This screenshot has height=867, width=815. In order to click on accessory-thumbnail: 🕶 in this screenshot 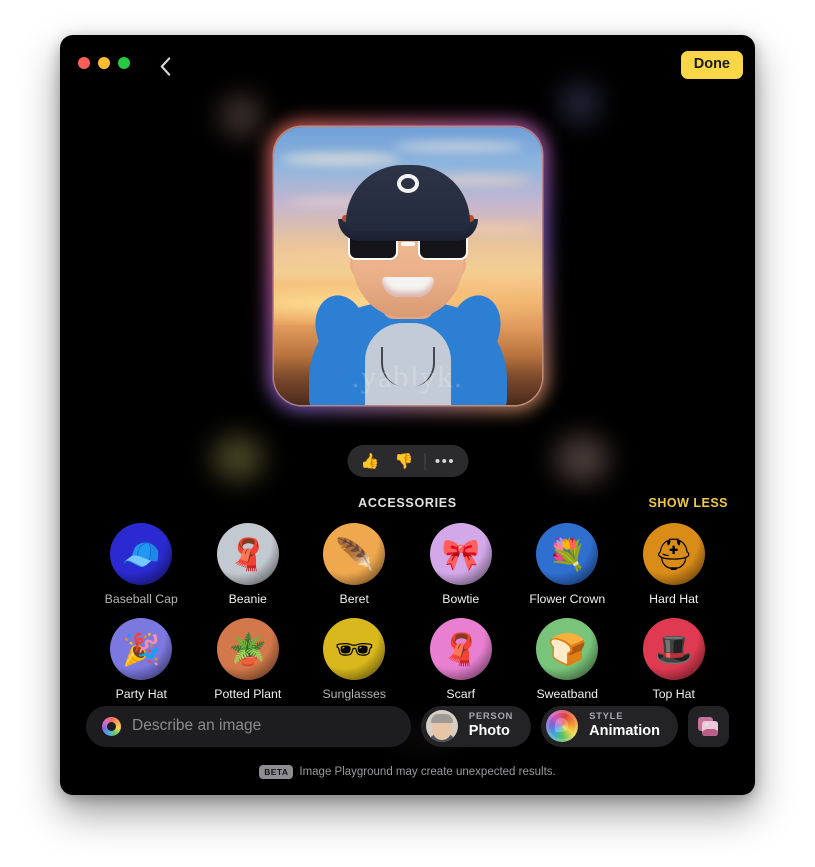, I will do `click(354, 649)`.